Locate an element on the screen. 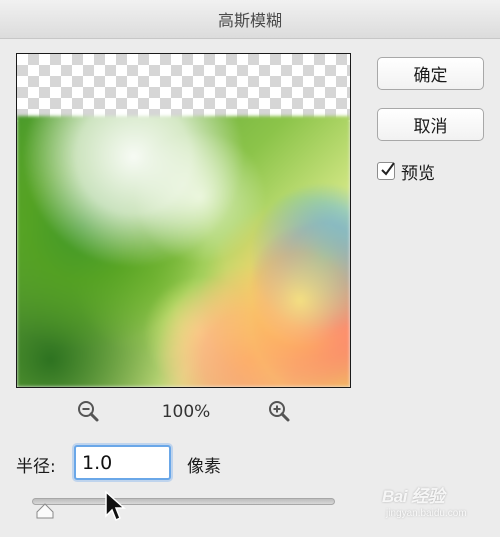 The width and height of the screenshot is (500, 537). zoom-out-icon is located at coordinates (88, 411).